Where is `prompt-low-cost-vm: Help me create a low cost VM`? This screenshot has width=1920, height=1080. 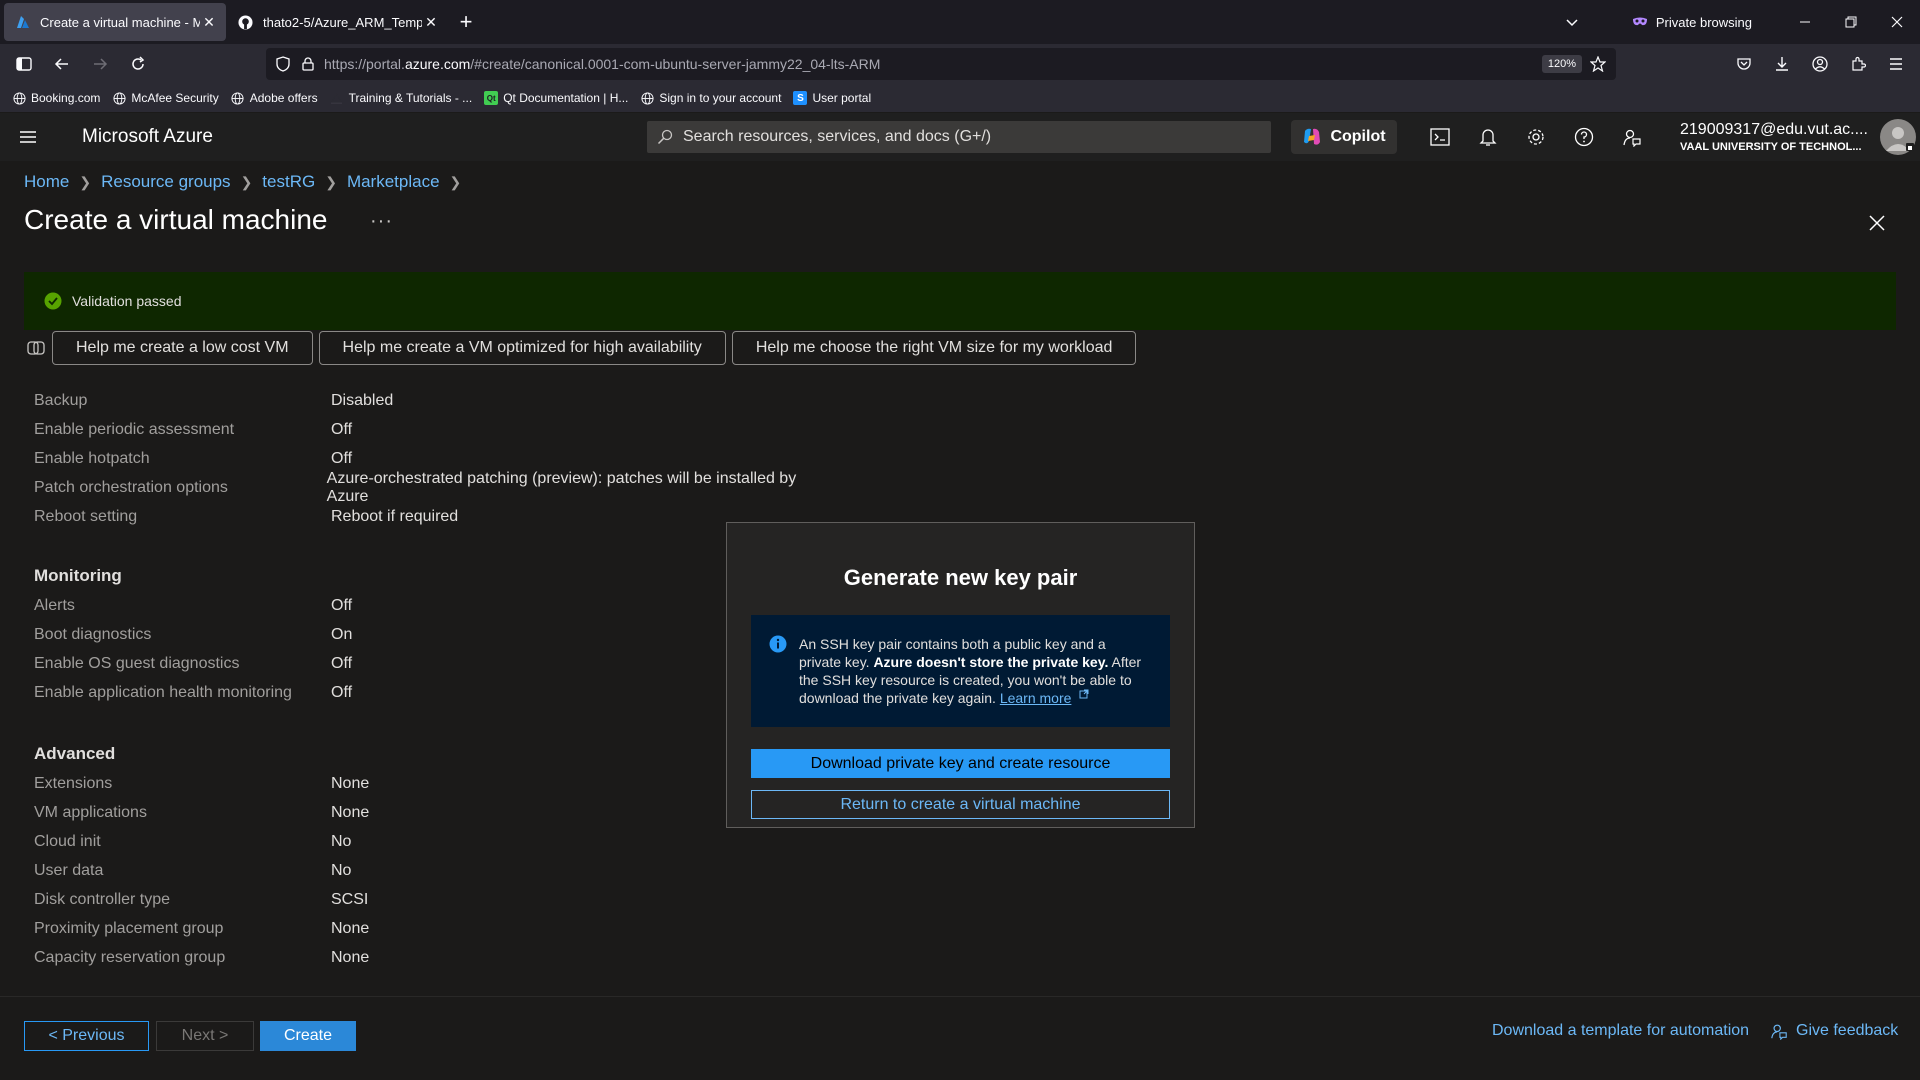 prompt-low-cost-vm: Help me create a low cost VM is located at coordinates (182, 348).